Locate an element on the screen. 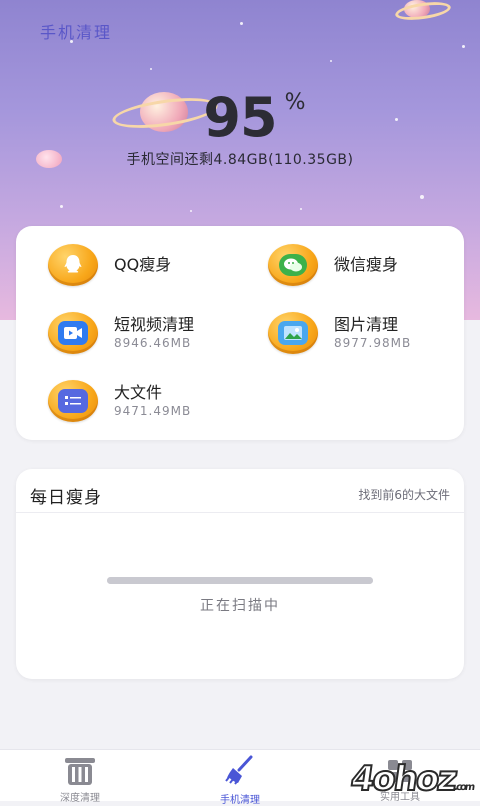 This screenshot has height=806, width=480. usage-percent: 95 % is located at coordinates (254, 117).